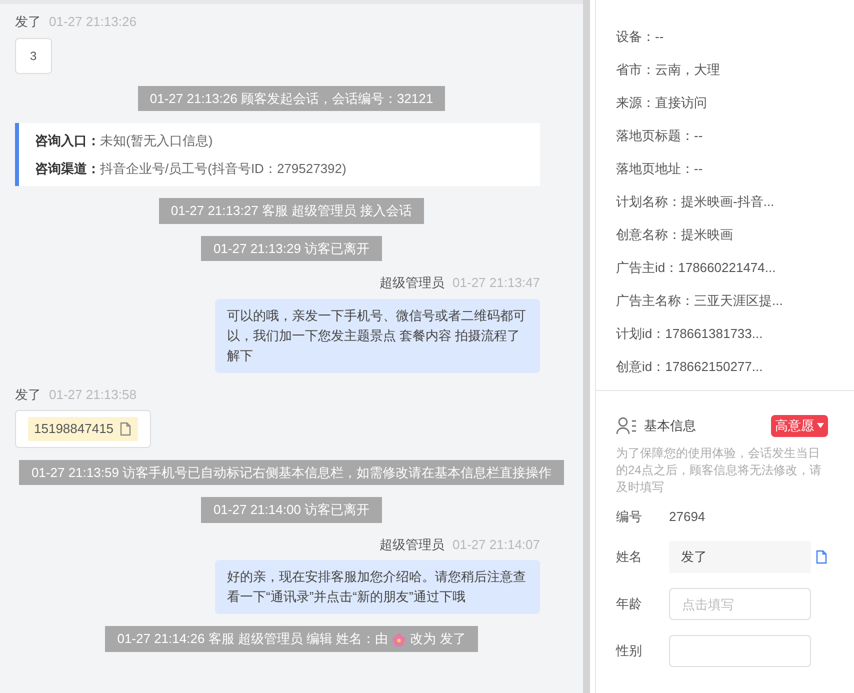 The image size is (854, 693). I want to click on info-label: 咨询入口：, so click(67, 141).